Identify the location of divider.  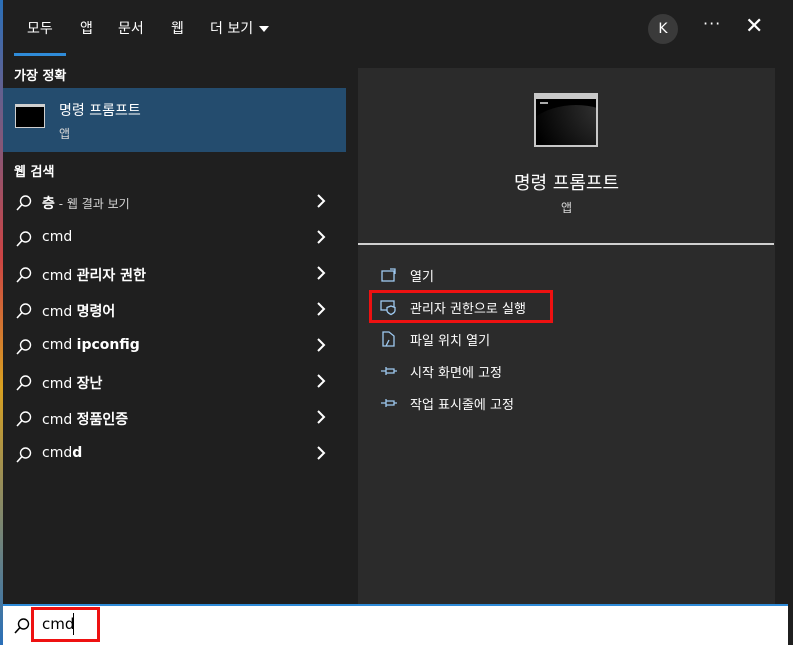
(566, 244).